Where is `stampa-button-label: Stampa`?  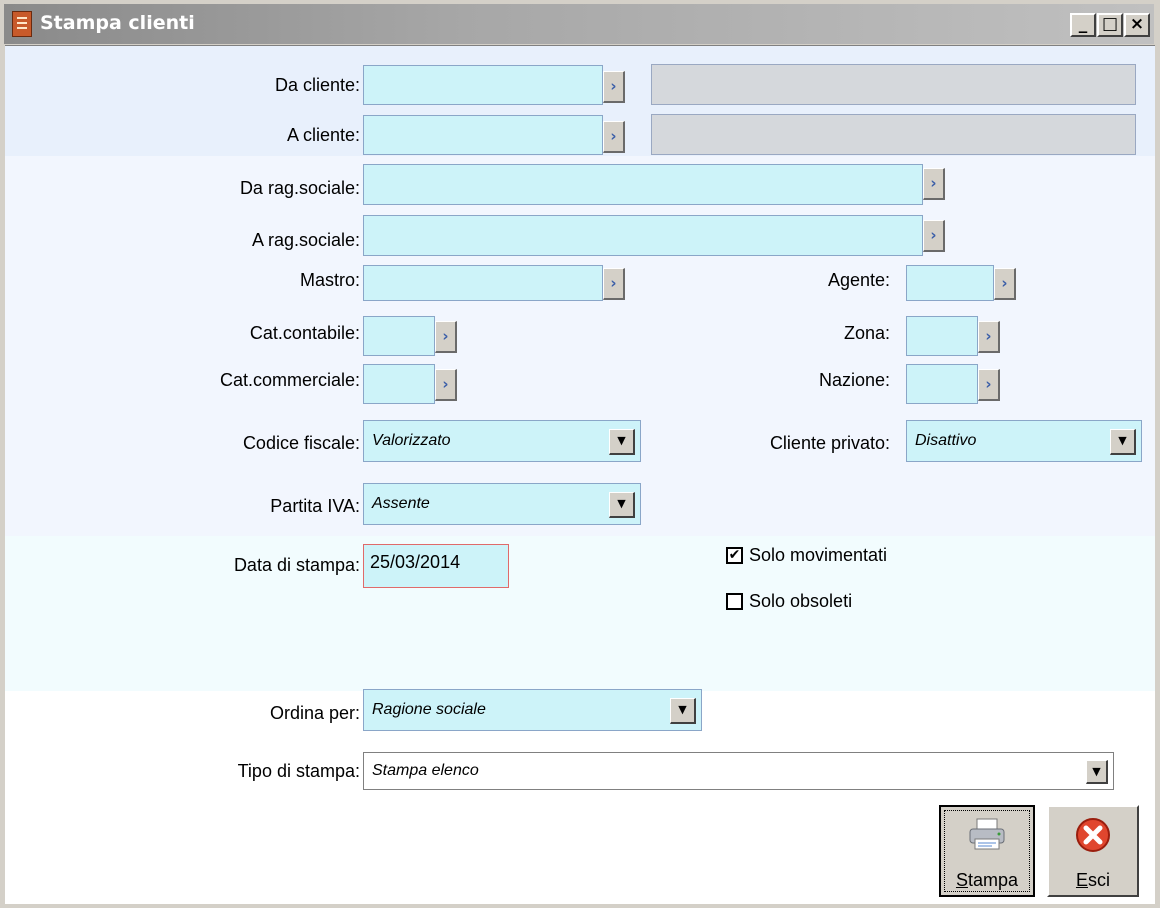
stampa-button-label: Stampa is located at coordinates (987, 880).